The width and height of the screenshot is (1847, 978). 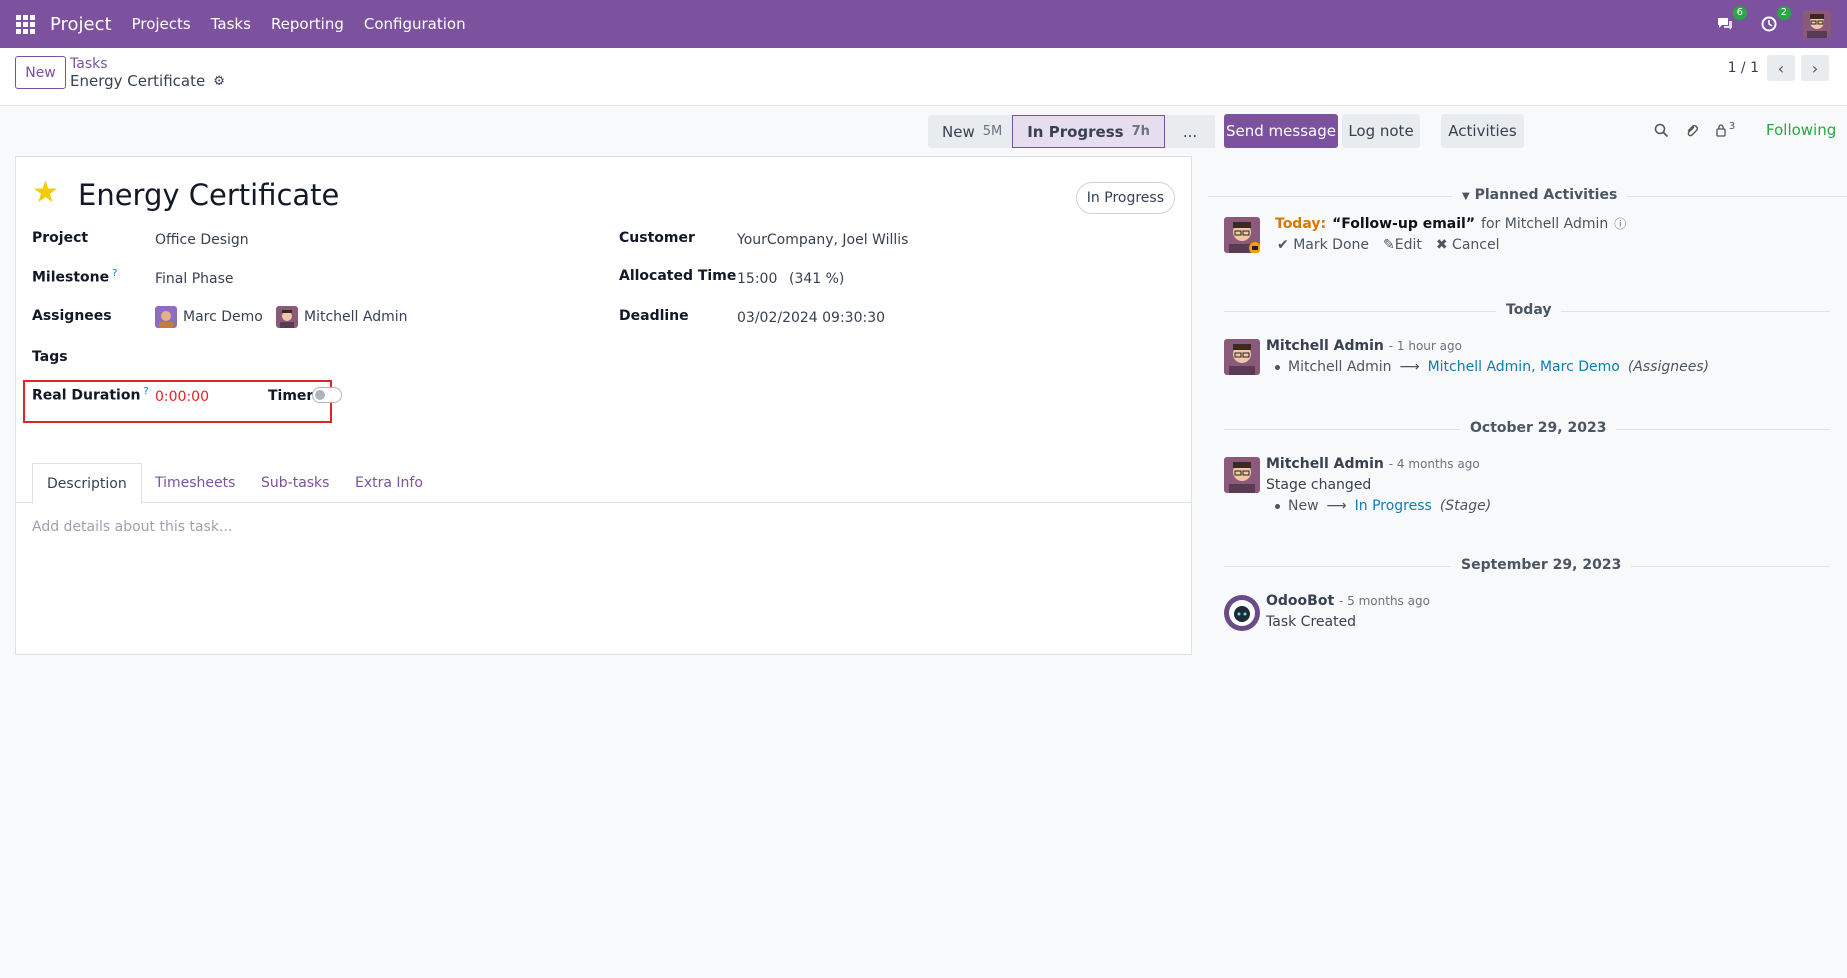 I want to click on check-icon: ✔, so click(x=1283, y=245).